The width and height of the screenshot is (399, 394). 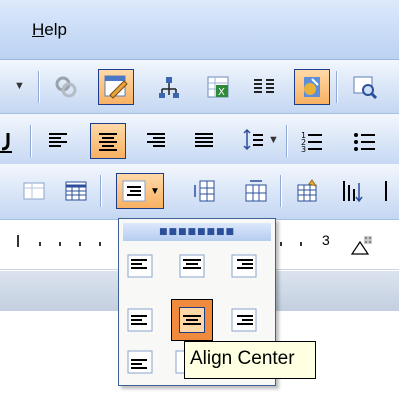 What do you see at coordinates (66, 87) in the screenshot?
I see `link-icon` at bounding box center [66, 87].